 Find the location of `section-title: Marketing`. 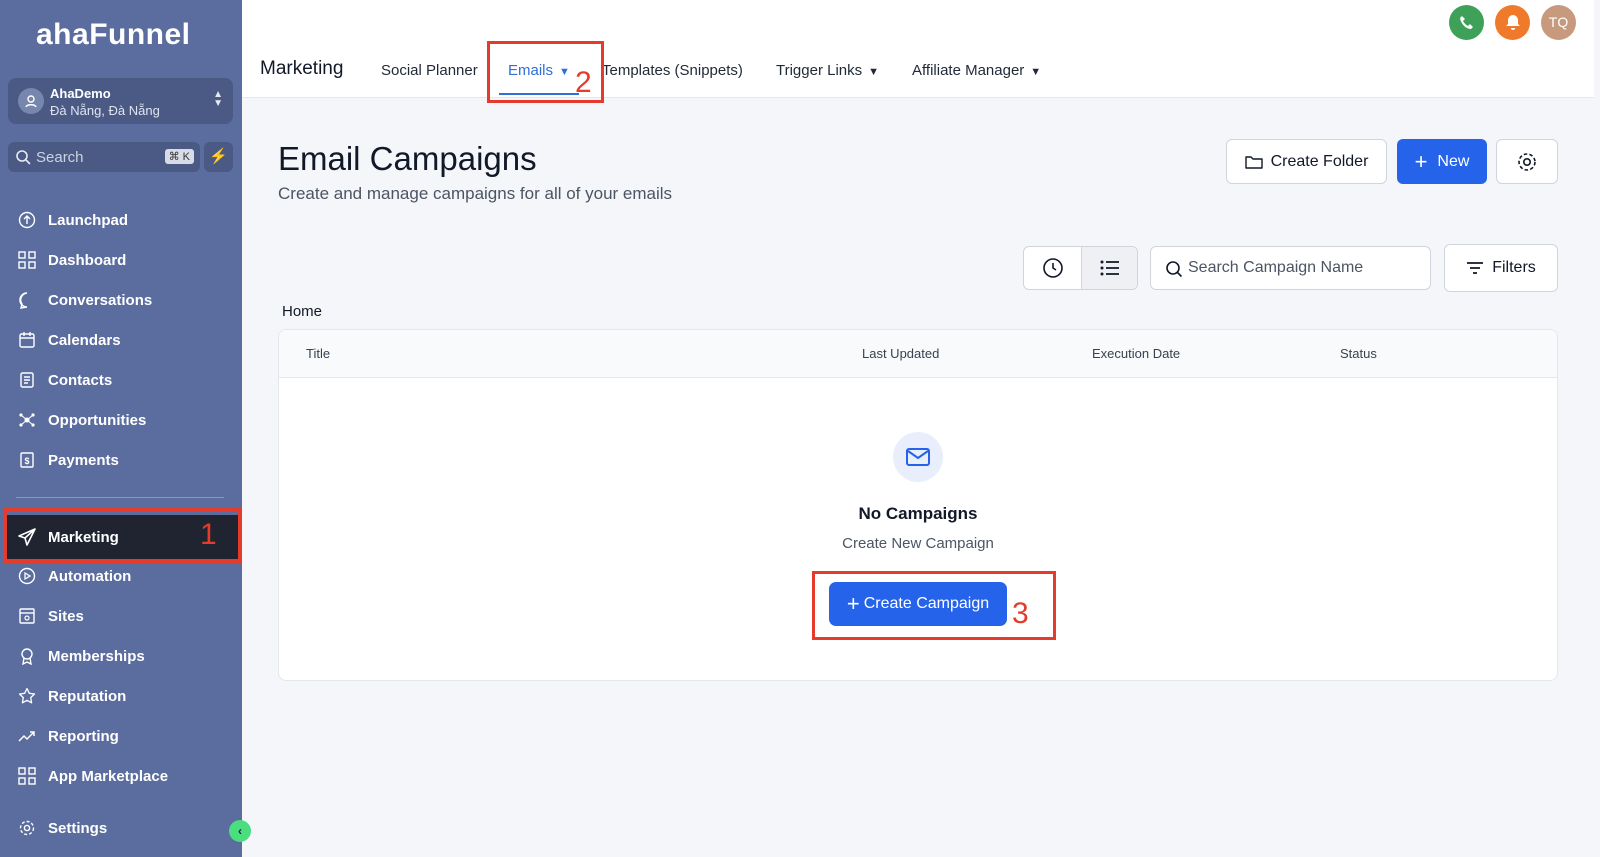

section-title: Marketing is located at coordinates (302, 68).